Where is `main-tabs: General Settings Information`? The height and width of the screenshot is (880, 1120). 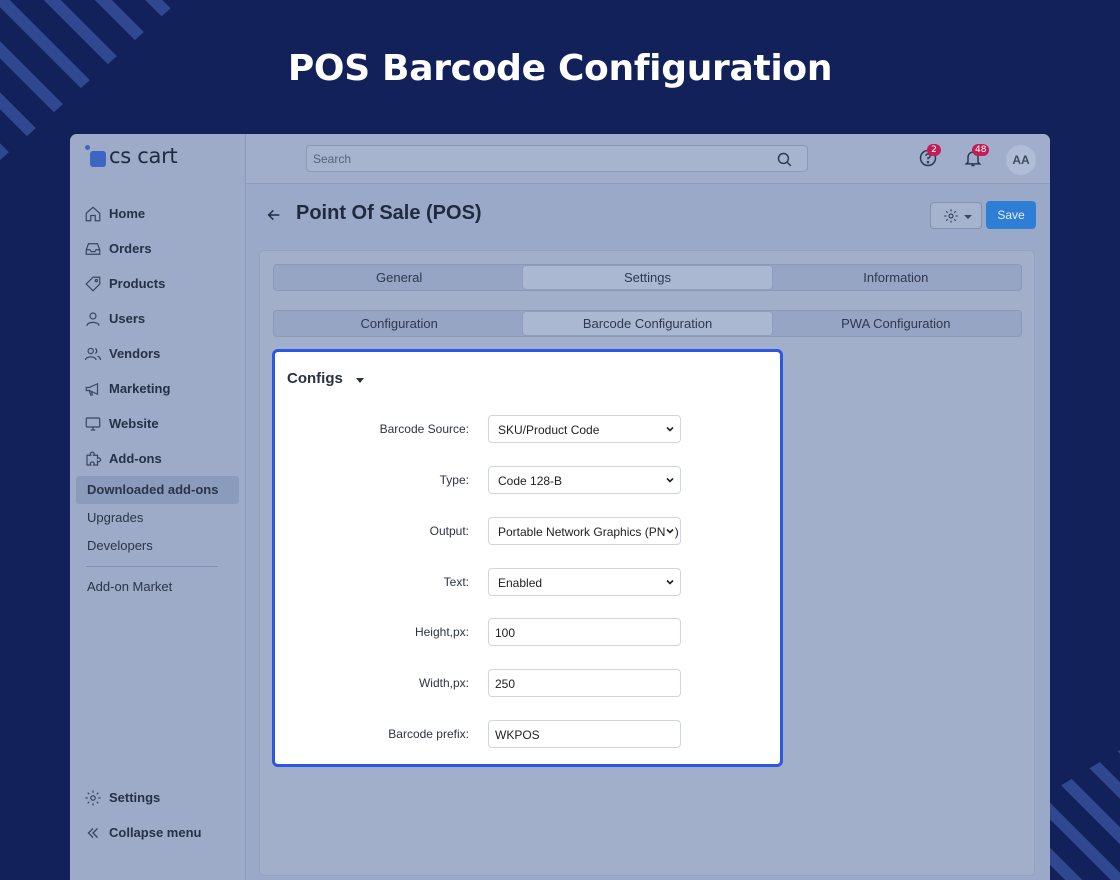 main-tabs: General Settings Information is located at coordinates (647, 277).